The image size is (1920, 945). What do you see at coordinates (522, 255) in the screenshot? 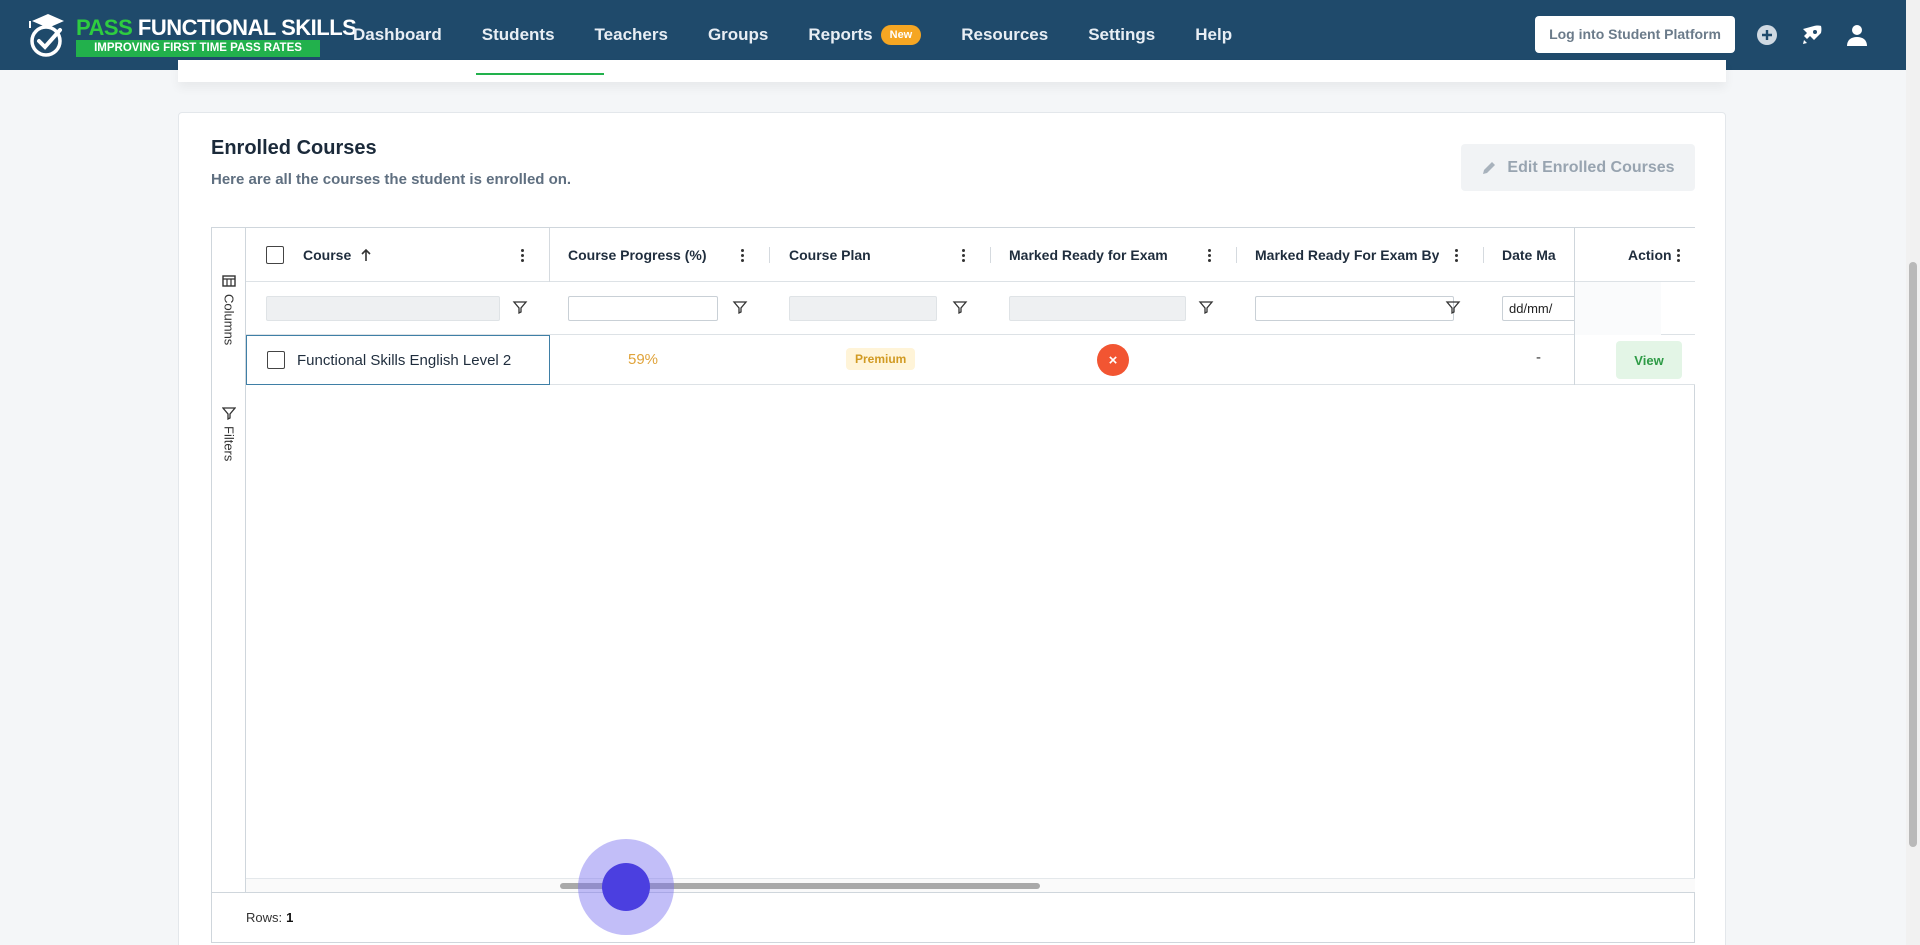
I see `course-column-menu-icon` at bounding box center [522, 255].